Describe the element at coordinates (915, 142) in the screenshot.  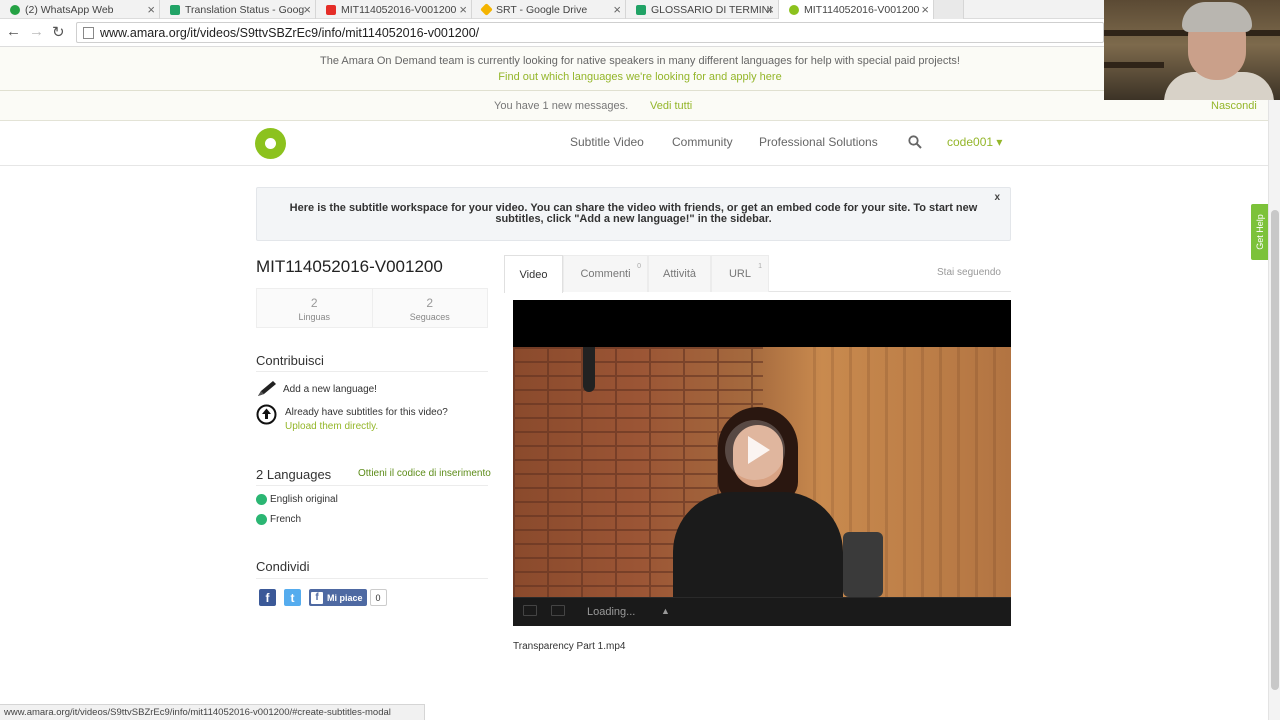
I see `search-icon` at that location.